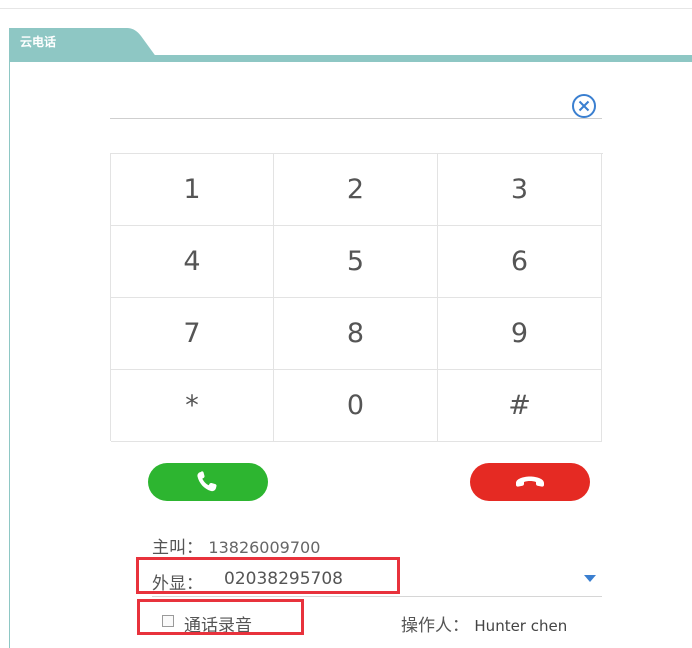 The height and width of the screenshot is (648, 692). I want to click on key-6: 6, so click(520, 262).